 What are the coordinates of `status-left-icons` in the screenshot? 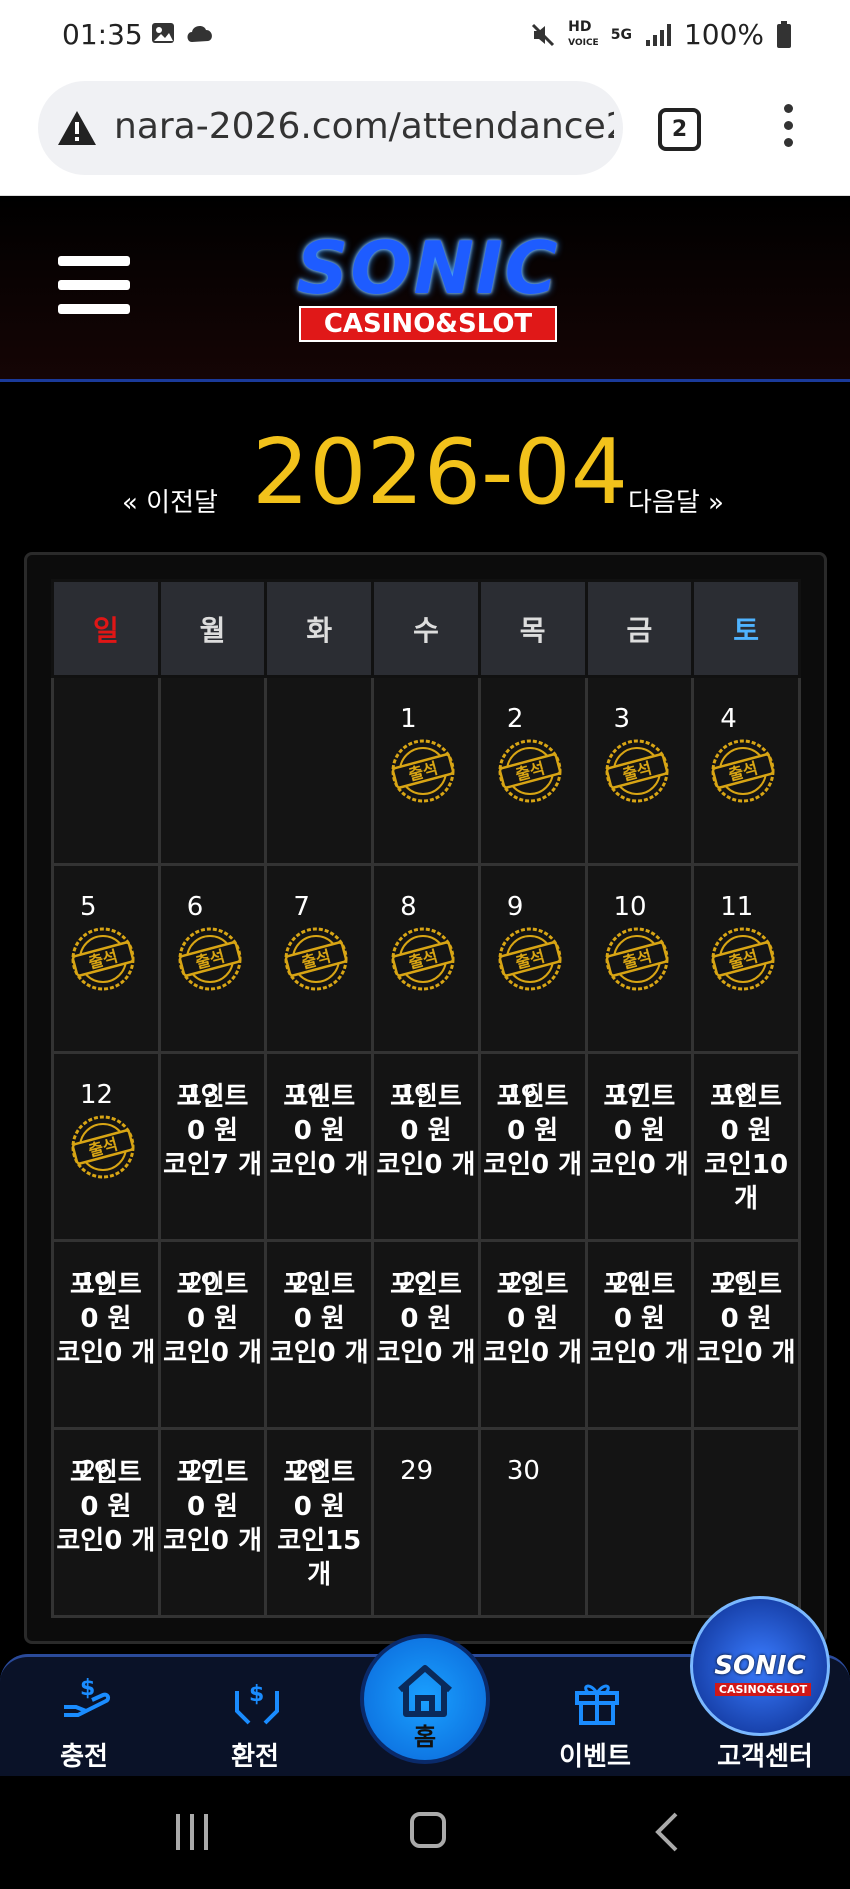 It's located at (183, 33).